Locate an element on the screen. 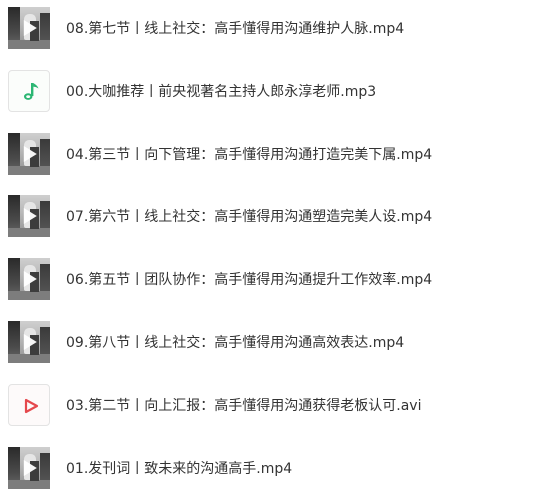 The width and height of the screenshot is (543, 502). file-row: 07.第六节丨线上社交：高手懂得用沟通塑造完美人设.mp4 is located at coordinates (271, 216).